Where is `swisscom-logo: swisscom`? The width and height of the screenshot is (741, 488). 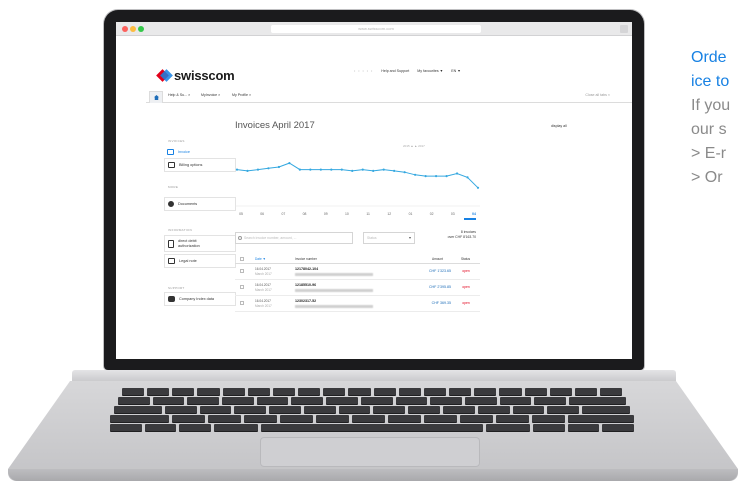 swisscom-logo: swisscom is located at coordinates (195, 75).